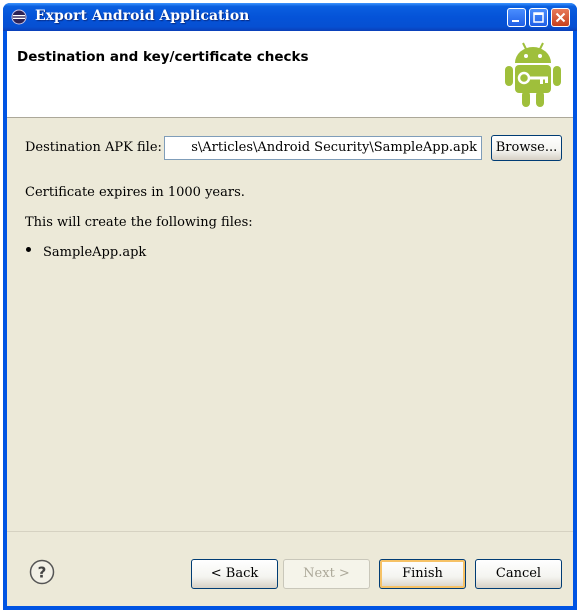  I want to click on close-button, so click(560, 17).